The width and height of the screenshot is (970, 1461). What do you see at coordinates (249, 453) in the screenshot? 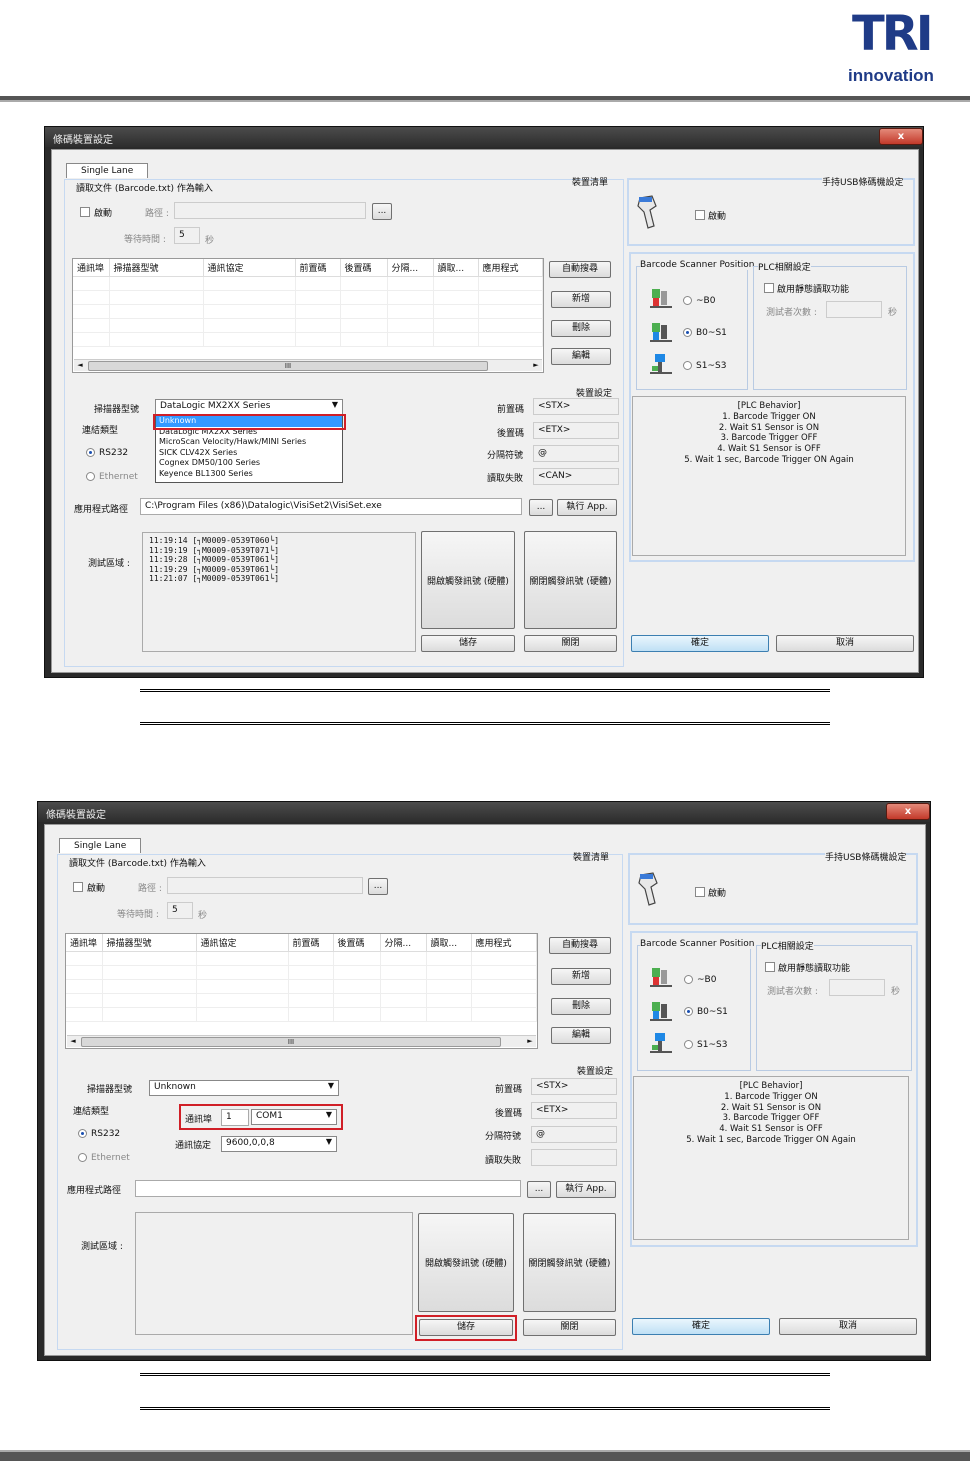
I see `option-sick: SICK CLV42X Series` at bounding box center [249, 453].